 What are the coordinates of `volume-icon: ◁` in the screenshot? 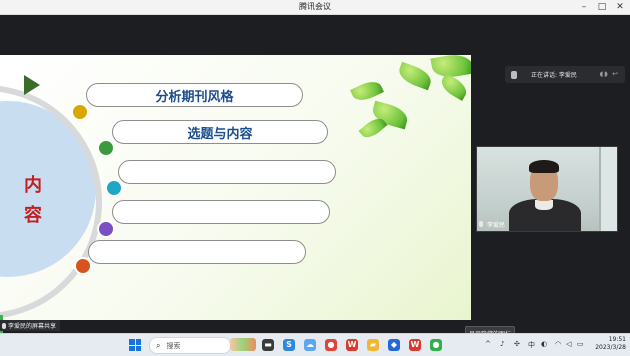 It's located at (568, 344).